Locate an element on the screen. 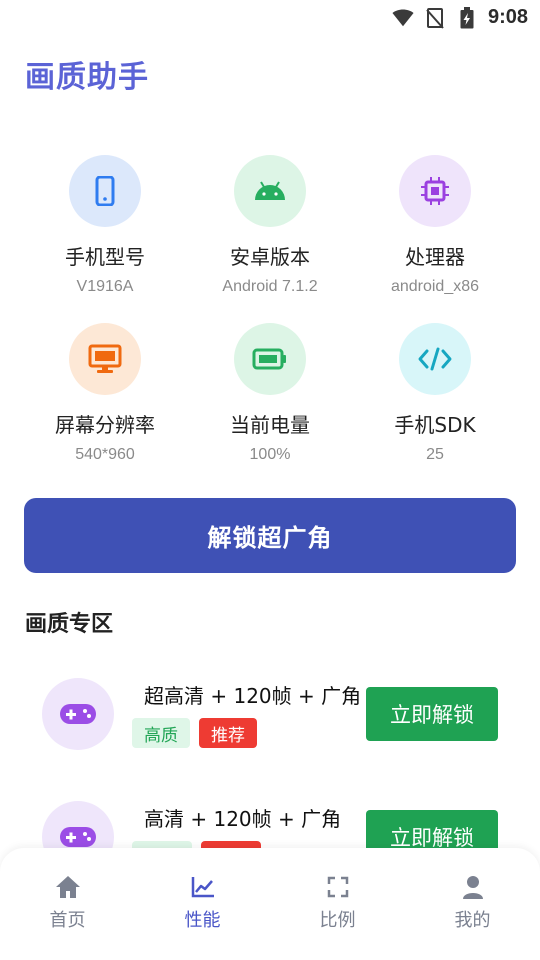 This screenshot has width=540, height=960. info-cell-cpu: 处理器 android_x86 is located at coordinates (435, 239).